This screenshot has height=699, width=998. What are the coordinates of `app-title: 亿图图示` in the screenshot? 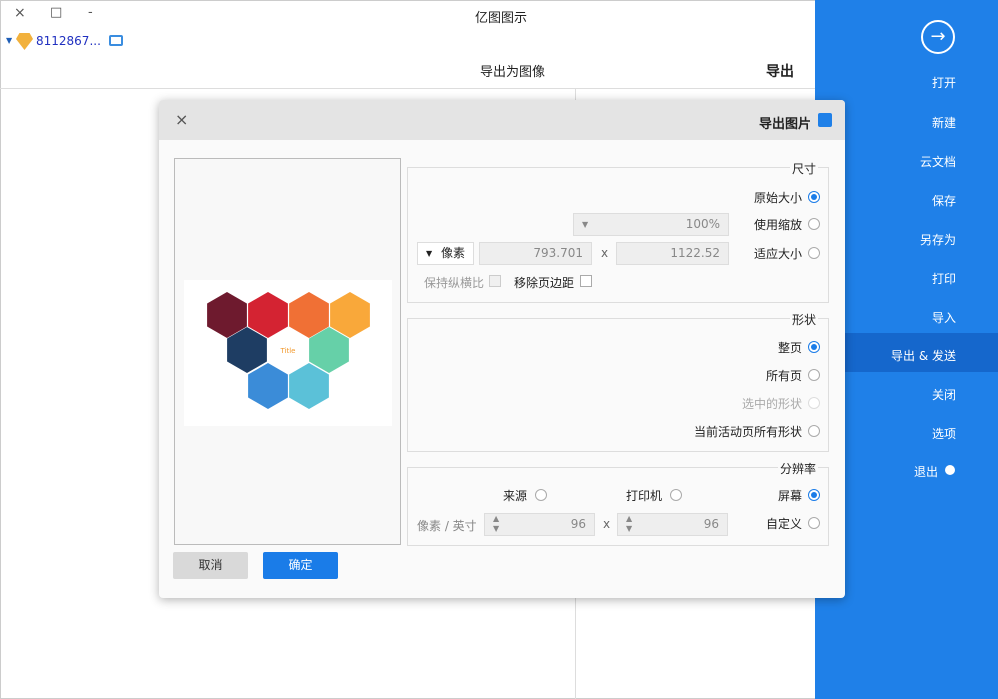 It's located at (501, 18).